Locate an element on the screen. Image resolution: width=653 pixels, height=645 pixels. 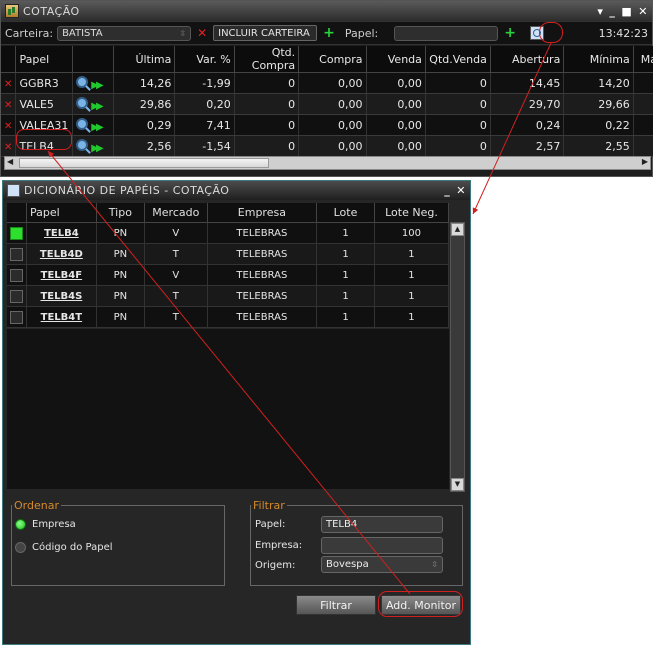
carteira-select: BATISTA ⇳ is located at coordinates (124, 33).